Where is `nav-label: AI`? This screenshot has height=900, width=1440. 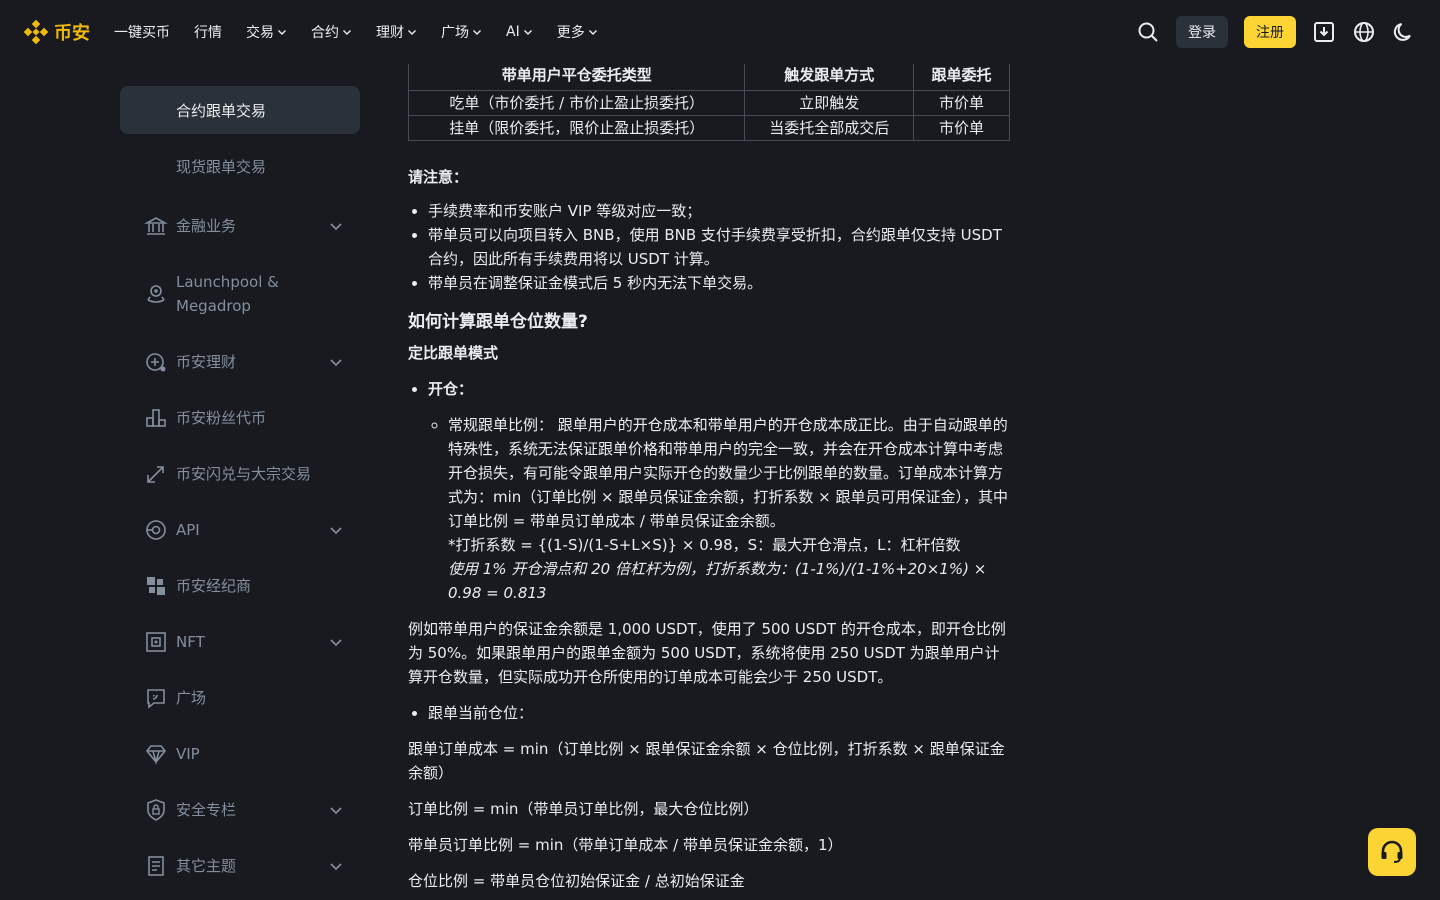 nav-label: AI is located at coordinates (513, 32).